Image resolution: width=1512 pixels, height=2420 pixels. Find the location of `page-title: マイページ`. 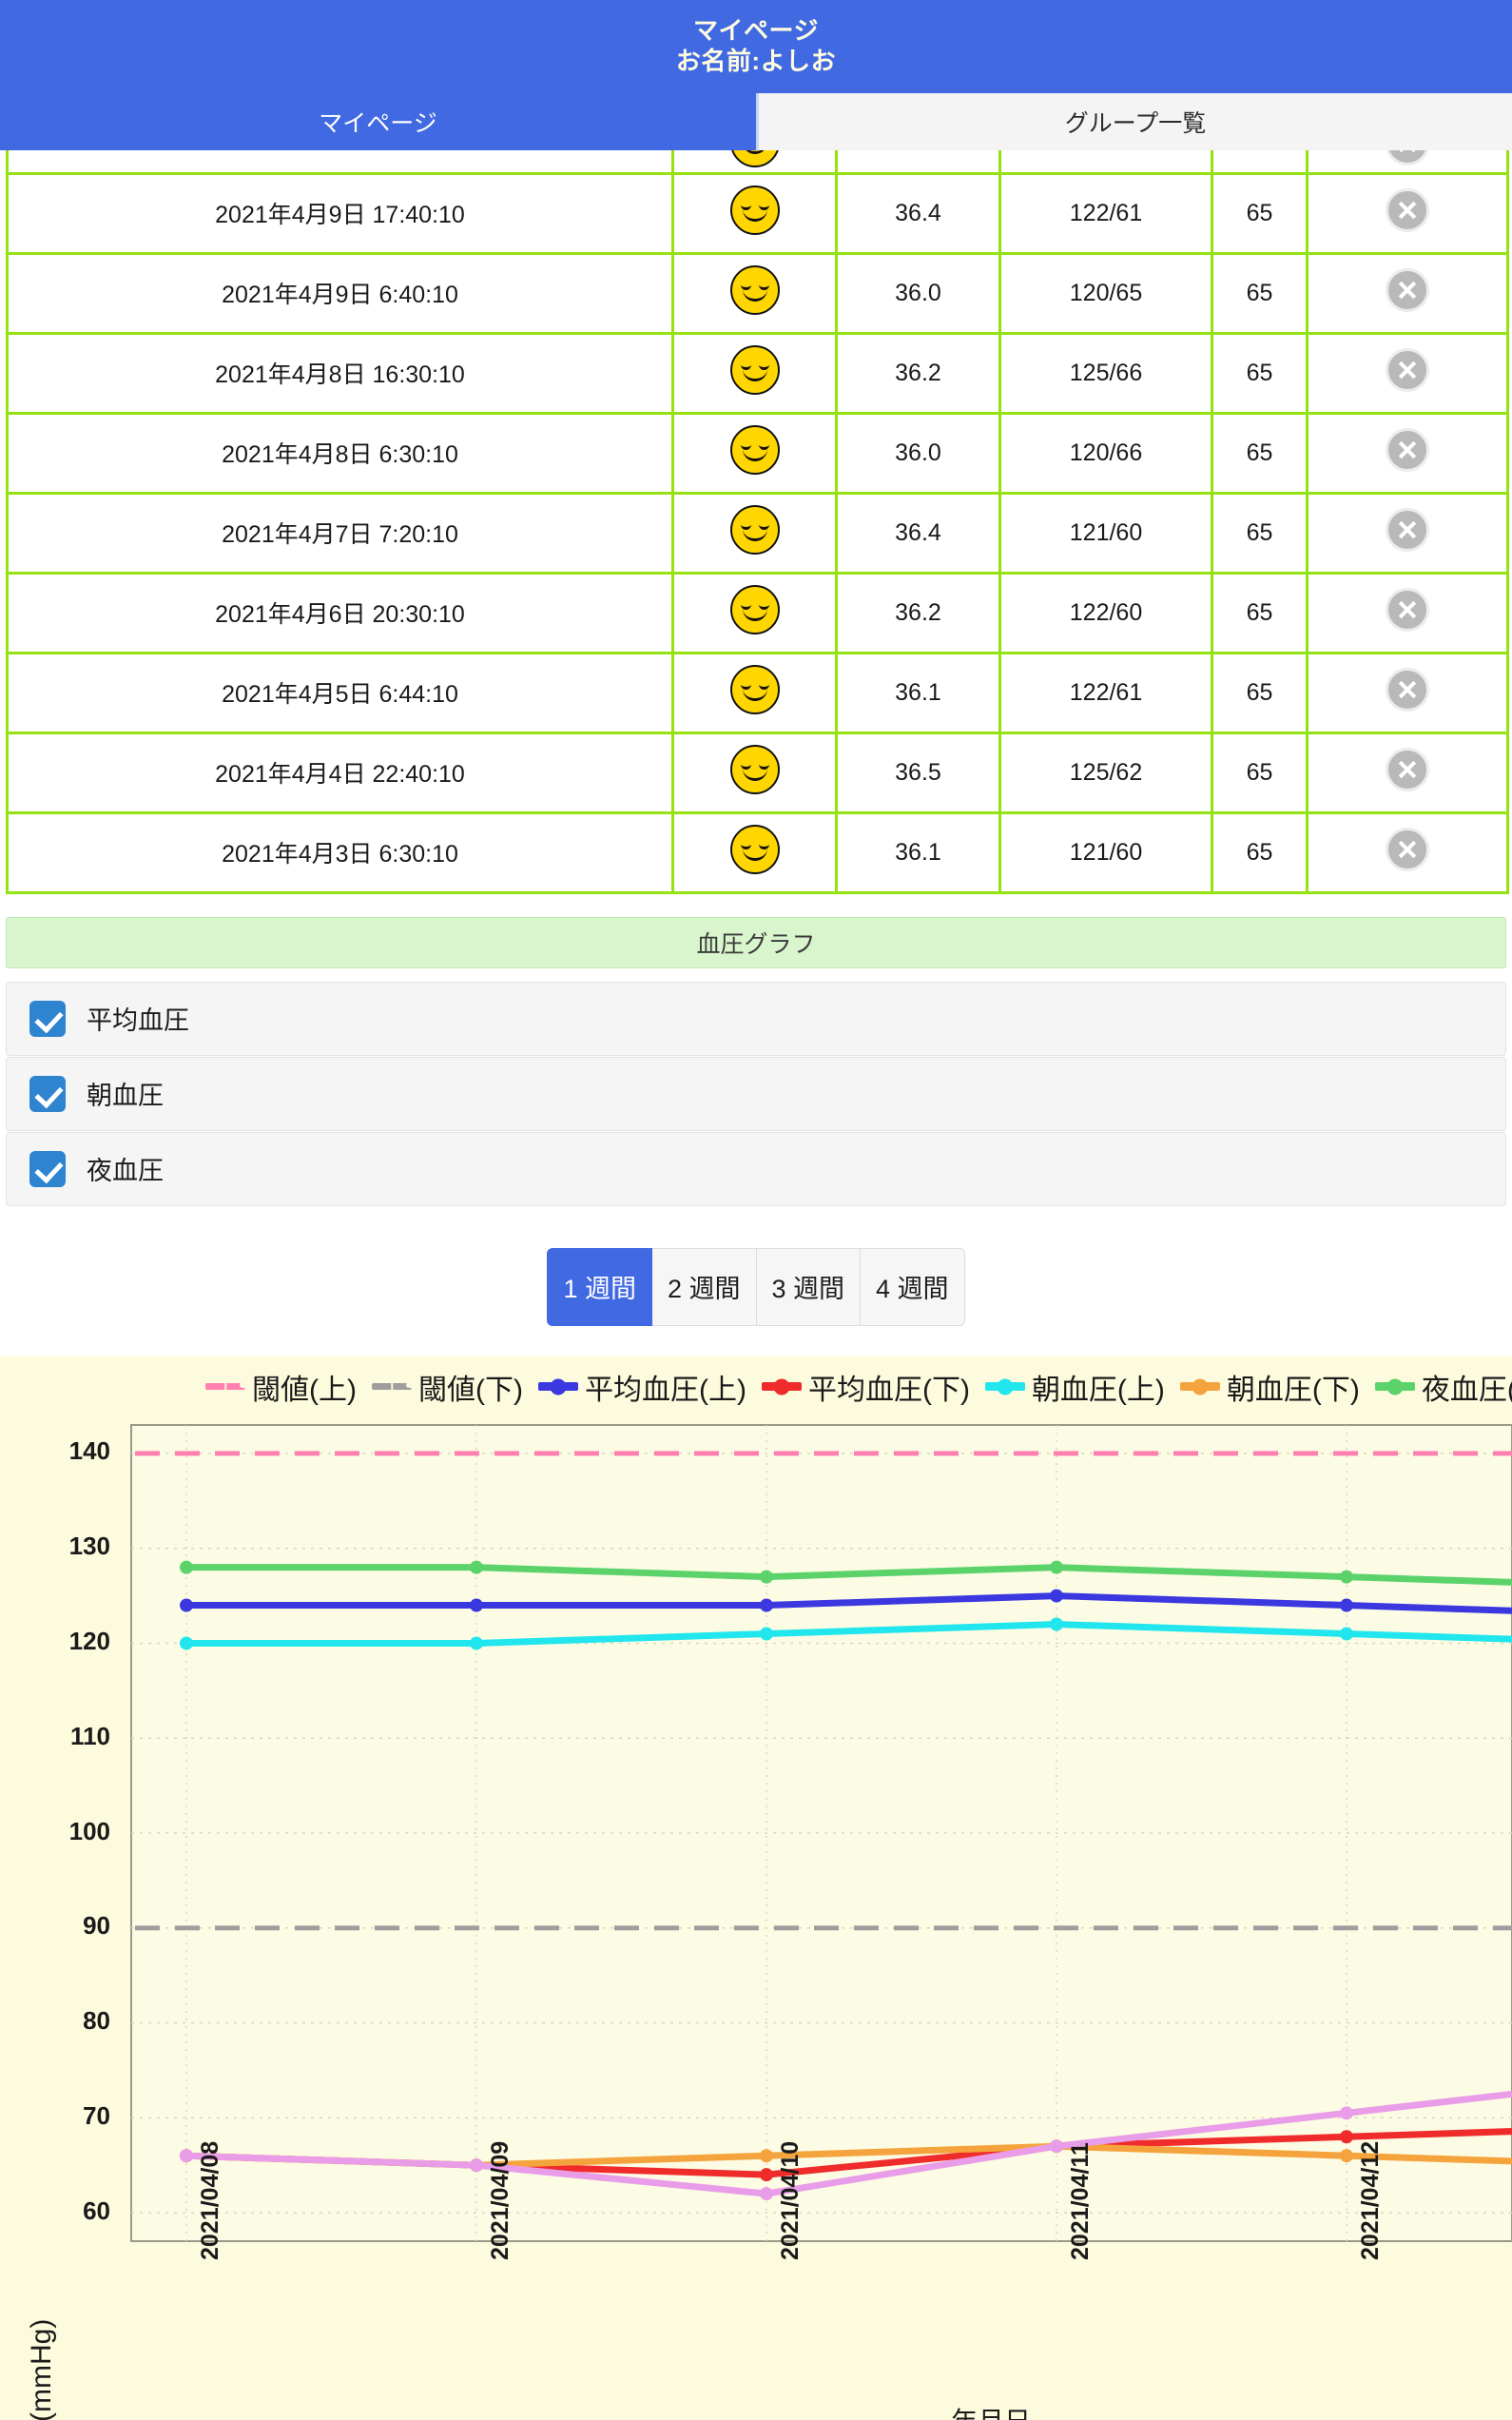

page-title: マイページ is located at coordinates (756, 31).